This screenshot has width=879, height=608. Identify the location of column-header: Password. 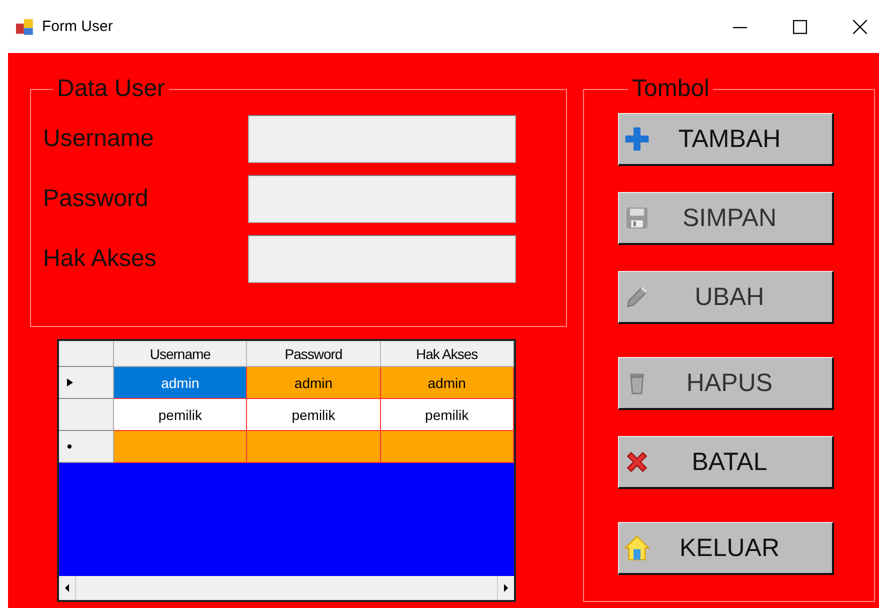
(314, 354).